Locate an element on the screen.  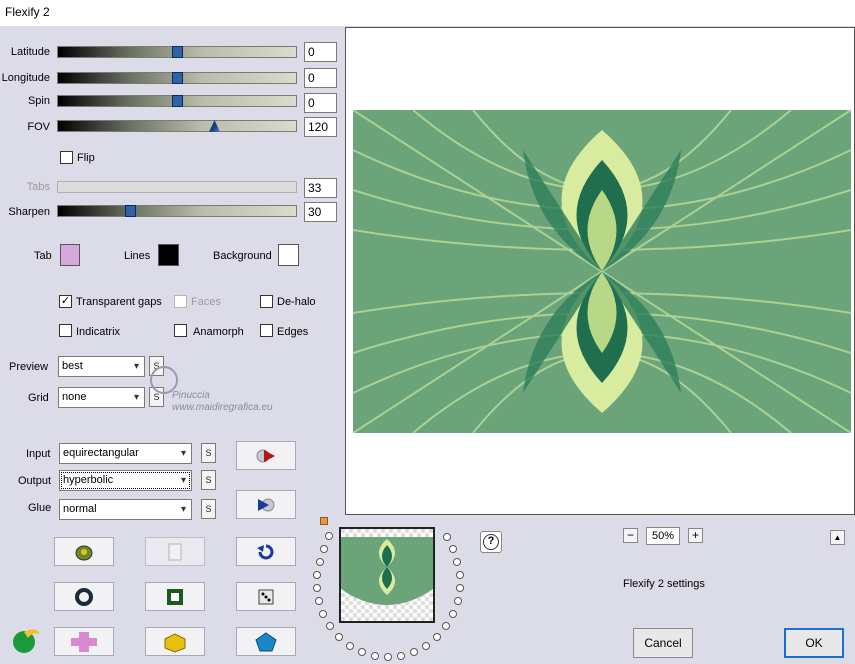
pentagon-icon is located at coordinates (266, 641).